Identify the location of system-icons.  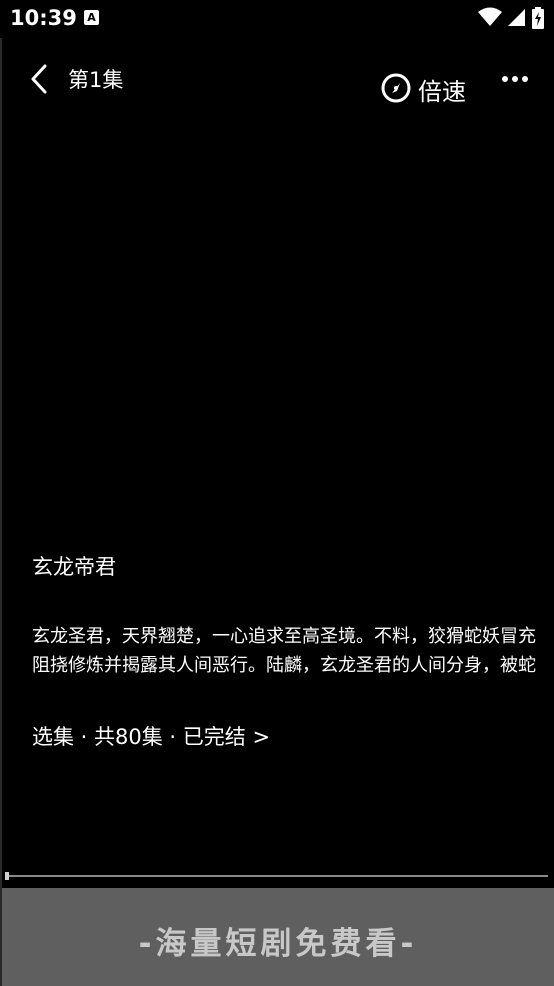
(508, 18).